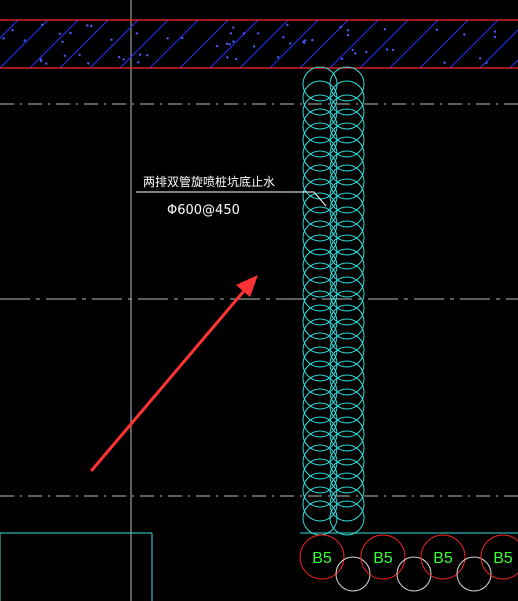 This screenshot has height=601, width=518. What do you see at coordinates (259, 44) in the screenshot?
I see `hatched-soil-band` at bounding box center [259, 44].